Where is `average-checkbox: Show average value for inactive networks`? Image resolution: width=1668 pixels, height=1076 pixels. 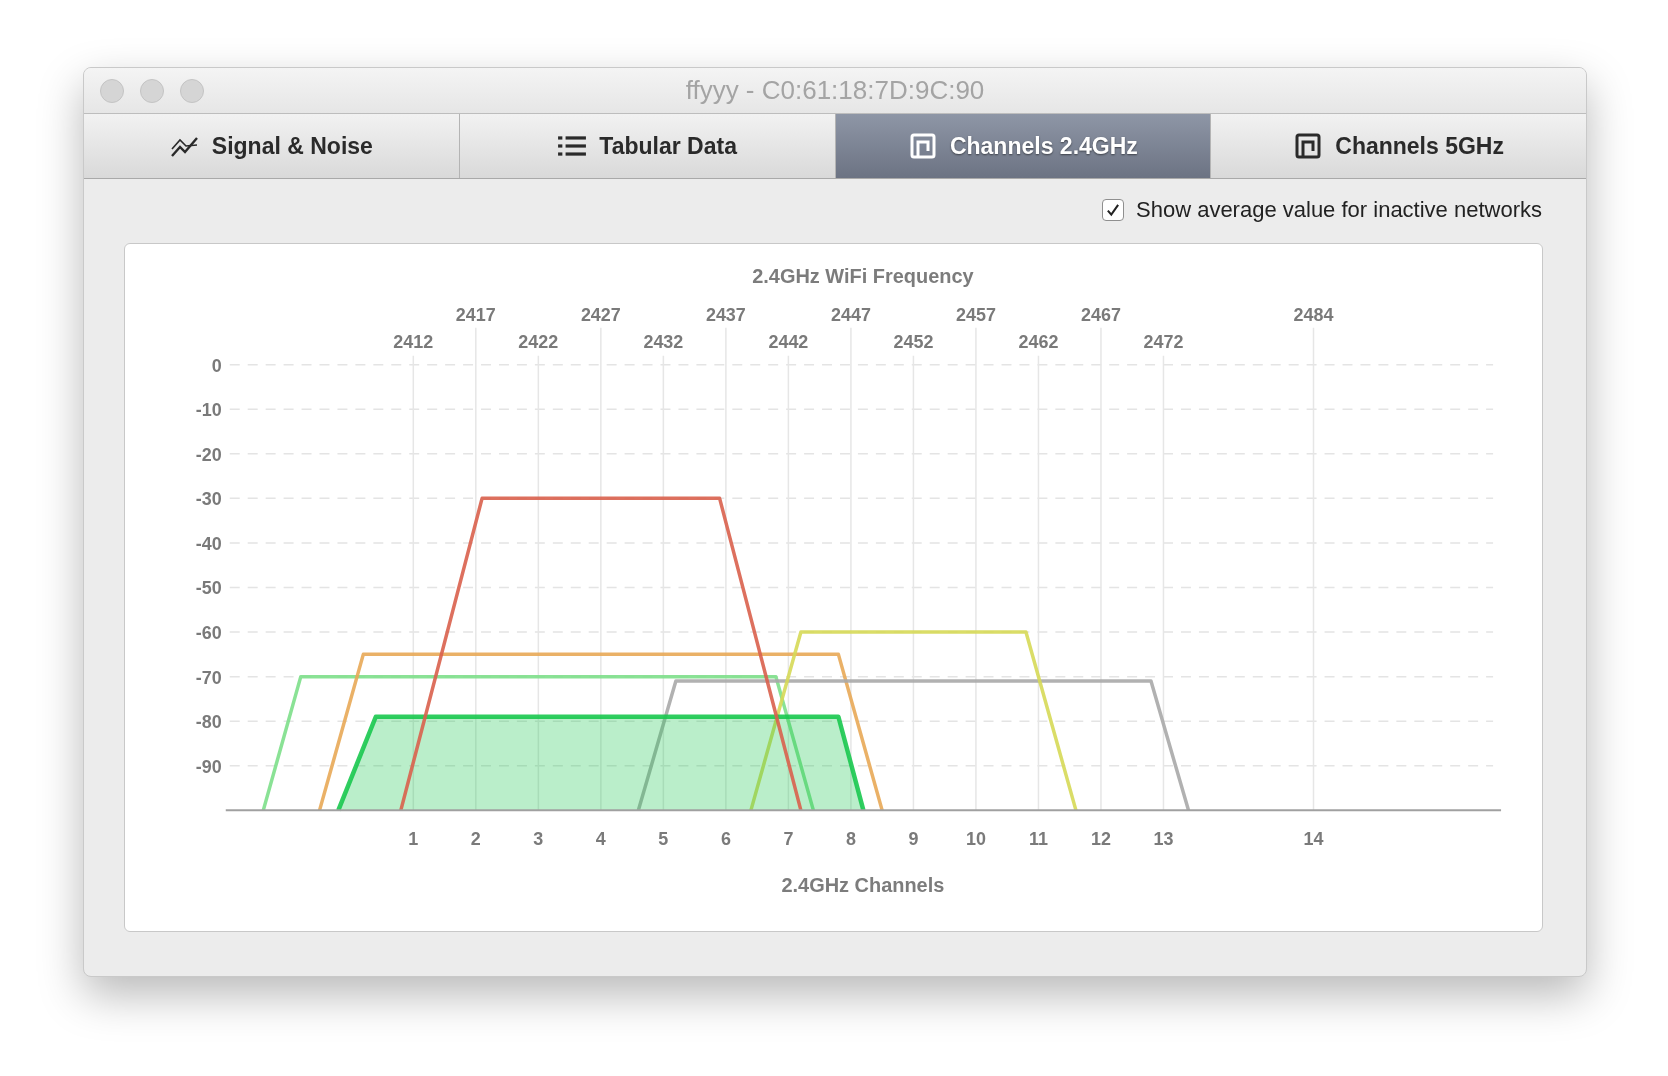 average-checkbox: Show average value for inactive networks is located at coordinates (1322, 210).